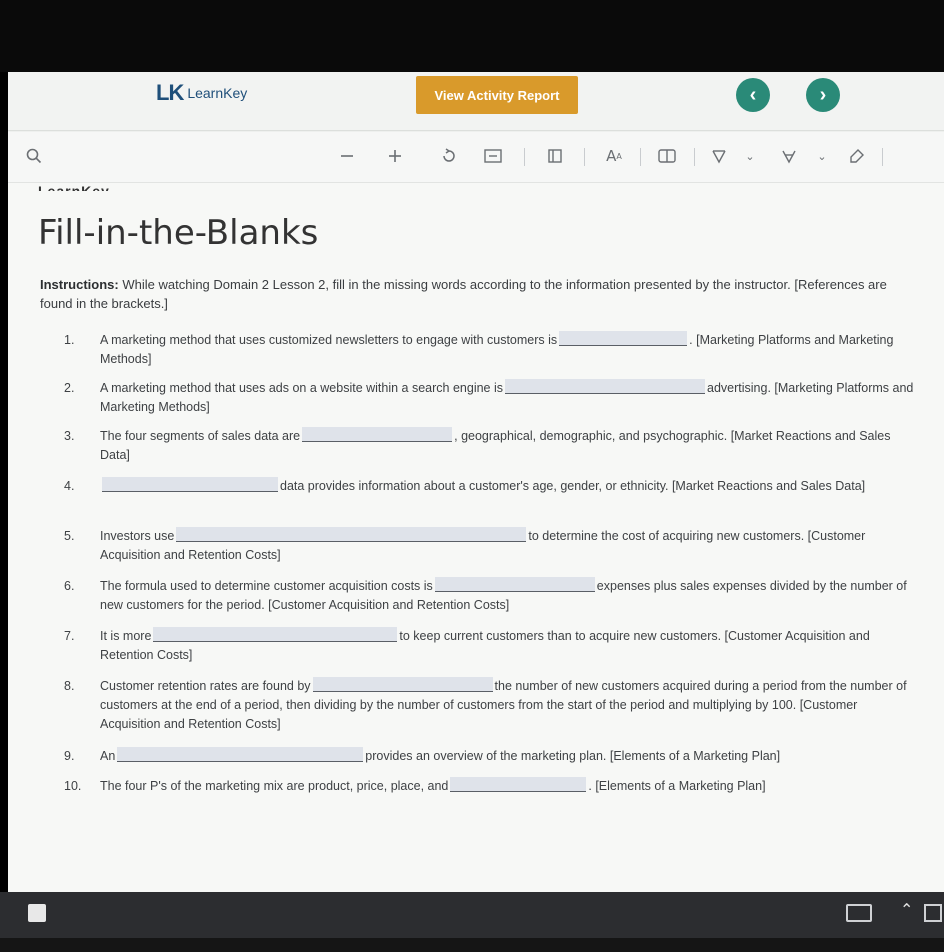 The height and width of the screenshot is (952, 944). I want to click on taskbar: ⌃, so click(472, 915).